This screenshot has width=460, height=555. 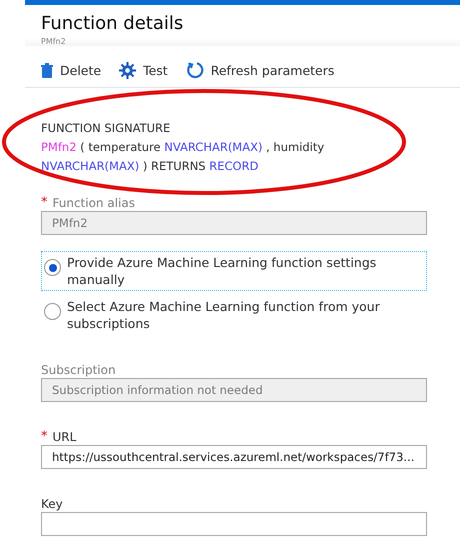 I want to click on field-label: URL, so click(x=64, y=437).